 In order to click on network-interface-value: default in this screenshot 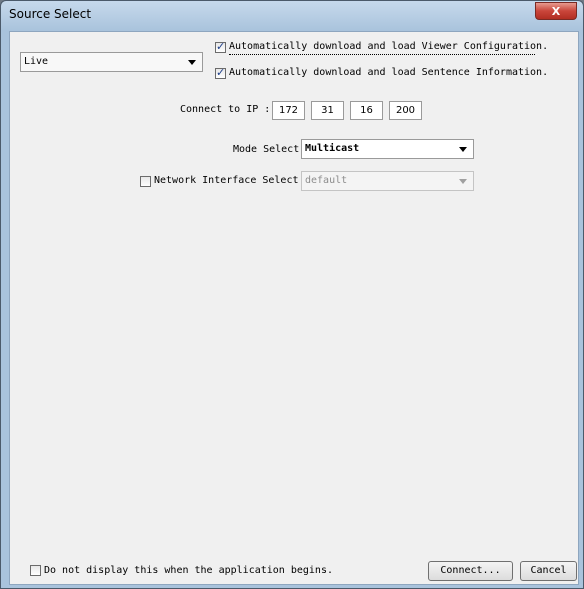, I will do `click(326, 180)`.